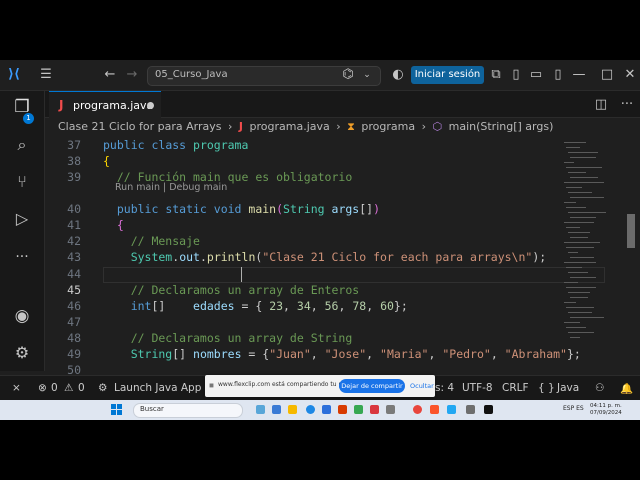 The height and width of the screenshot is (480, 640). I want to click on remote-icon: ⨯, so click(16, 388).